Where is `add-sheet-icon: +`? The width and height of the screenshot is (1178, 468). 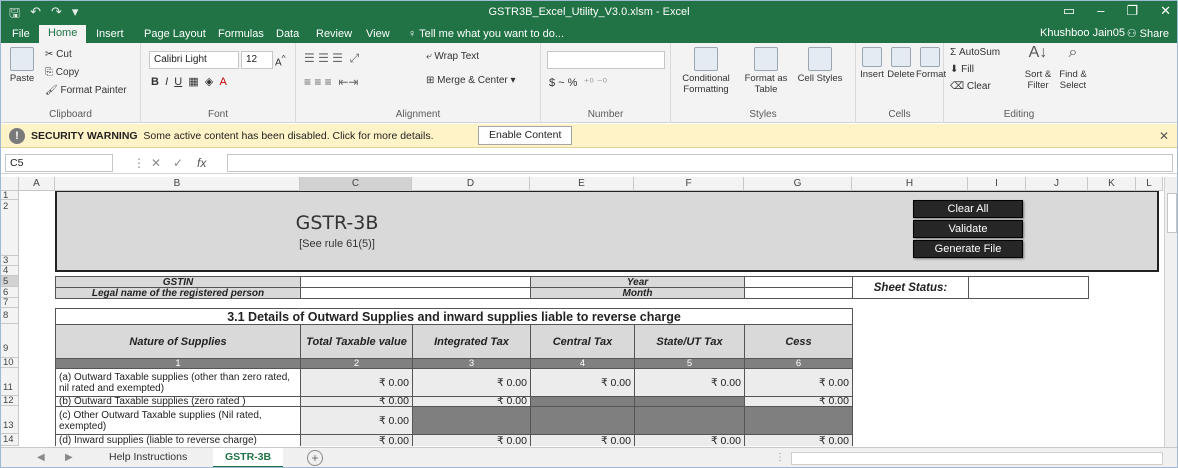
add-sheet-icon: + is located at coordinates (315, 458).